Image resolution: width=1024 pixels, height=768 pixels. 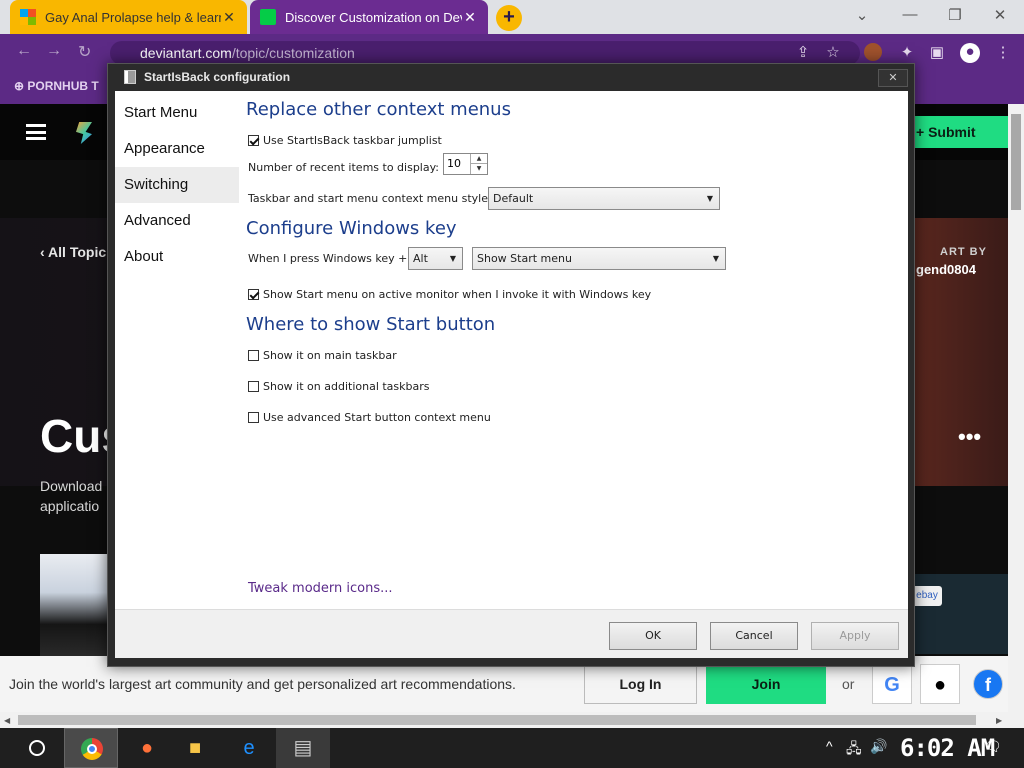 I want to click on main-taskbar-option: Show it on main taskbar, so click(x=322, y=355).